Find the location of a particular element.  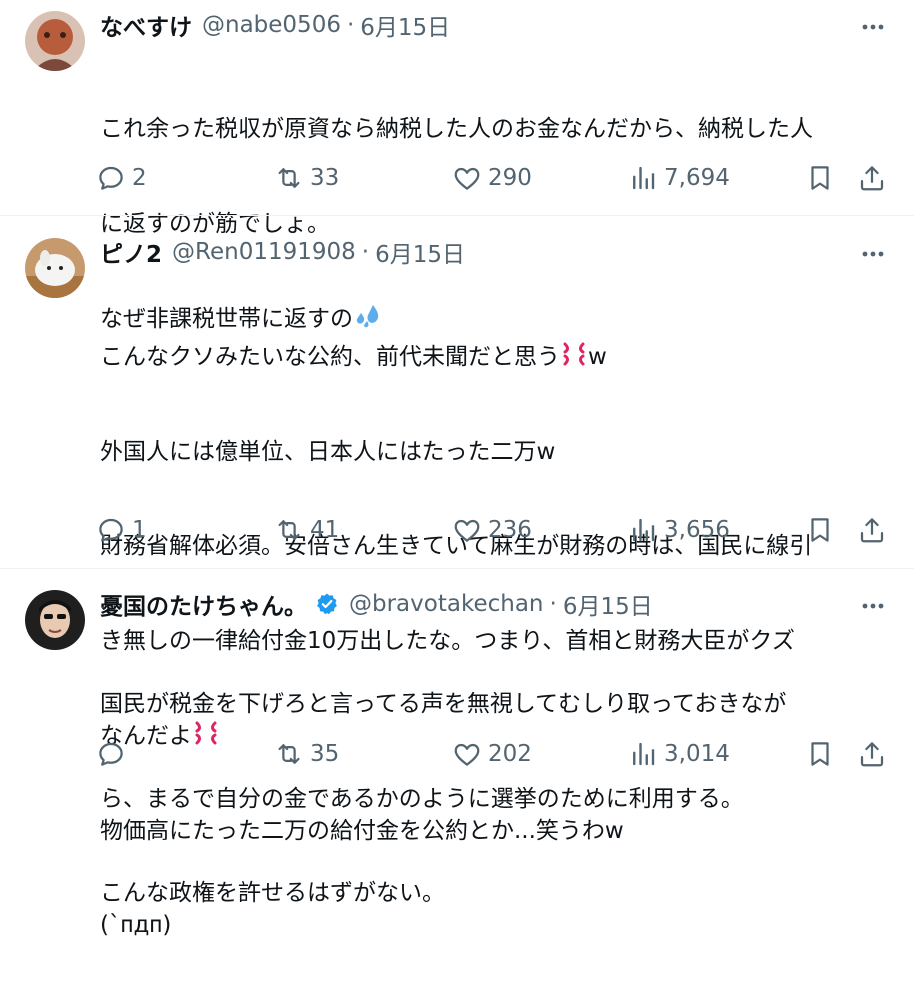

views-button: 7,694 is located at coordinates (679, 178).